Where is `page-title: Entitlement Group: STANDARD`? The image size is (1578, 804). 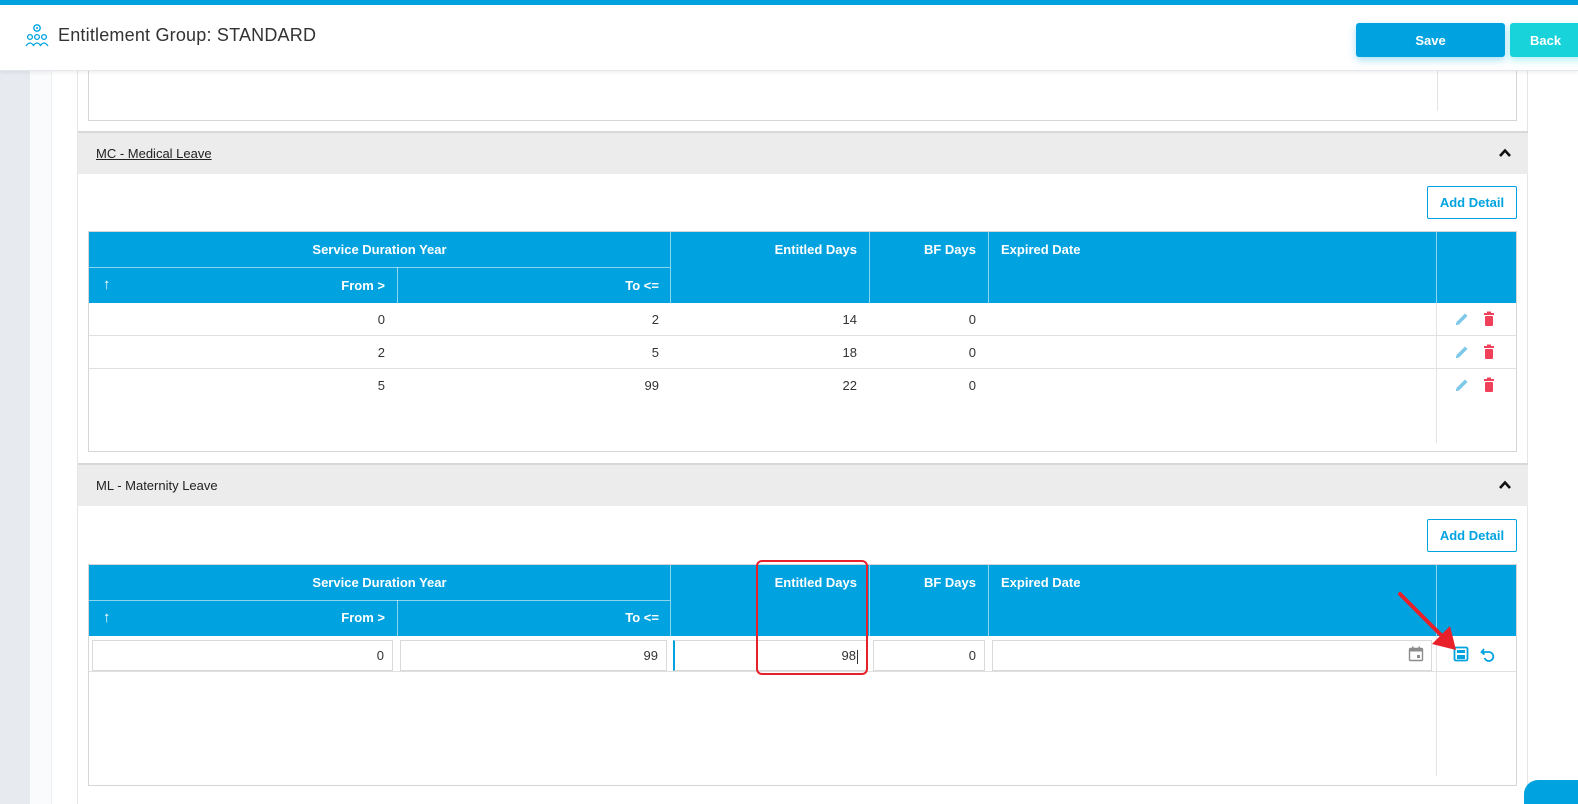
page-title: Entitlement Group: STANDARD is located at coordinates (187, 35).